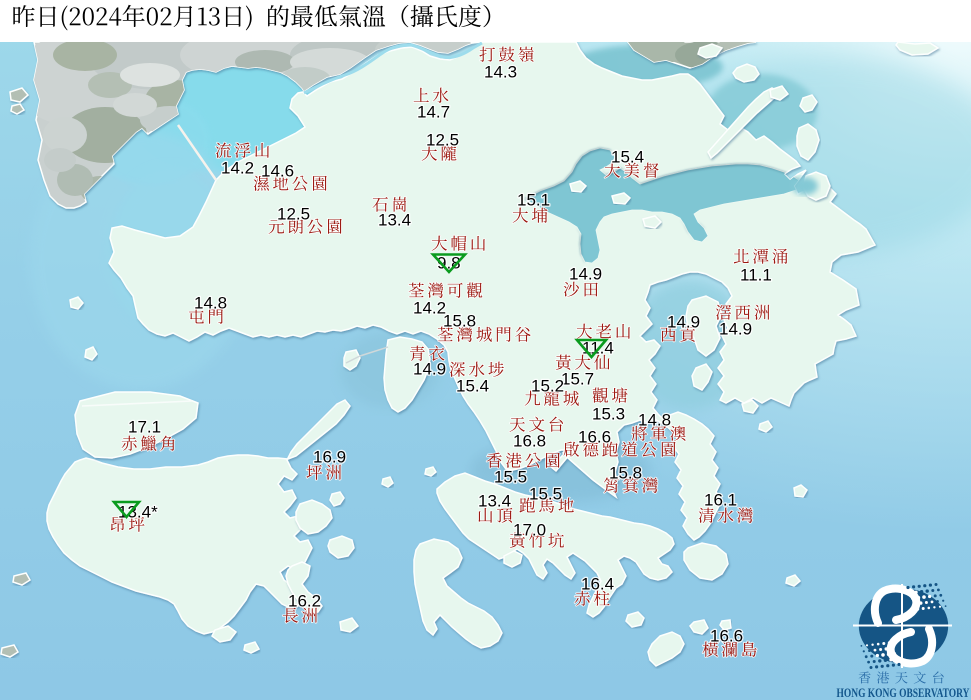 The height and width of the screenshot is (700, 971). Describe the element at coordinates (138, 511) in the screenshot. I see `svg-text: 13.4*` at that location.